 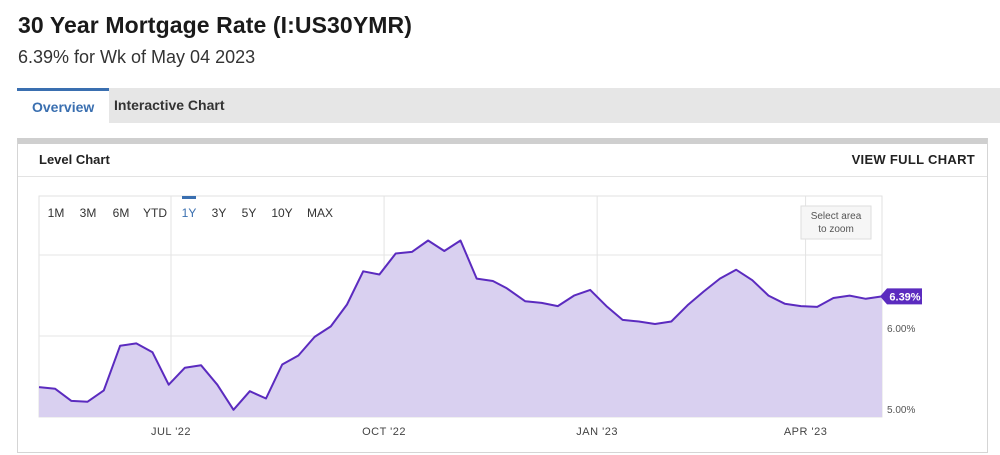 I want to click on active-indicator, so click(x=189, y=197).